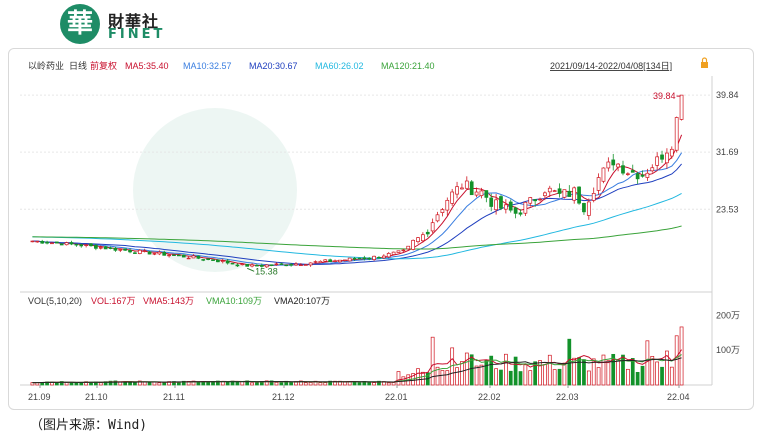 The image size is (760, 445). I want to click on price-tick-label: 31.69, so click(727, 152).